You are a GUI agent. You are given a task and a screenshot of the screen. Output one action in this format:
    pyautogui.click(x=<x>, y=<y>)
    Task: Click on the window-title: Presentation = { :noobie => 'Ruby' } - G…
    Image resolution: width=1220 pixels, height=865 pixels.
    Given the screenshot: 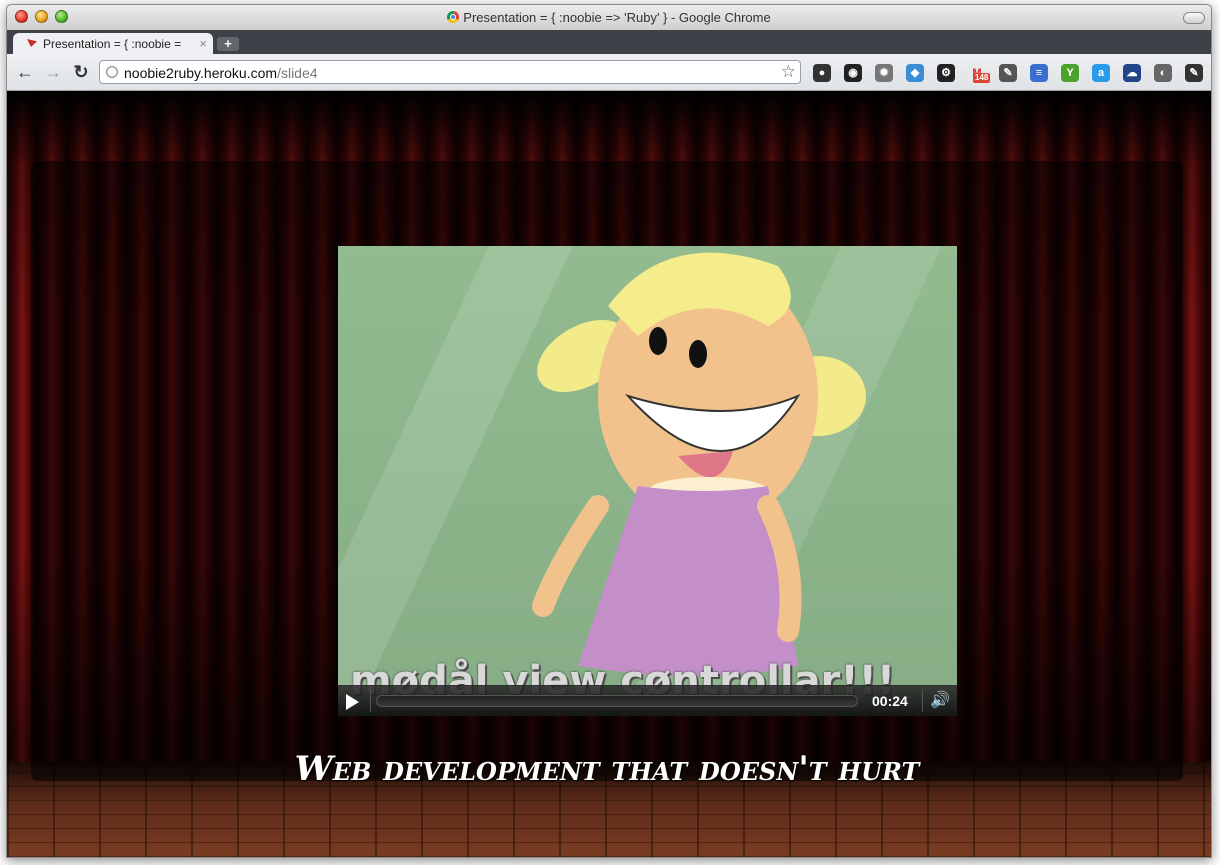 What is the action you would take?
    pyautogui.click(x=617, y=17)
    